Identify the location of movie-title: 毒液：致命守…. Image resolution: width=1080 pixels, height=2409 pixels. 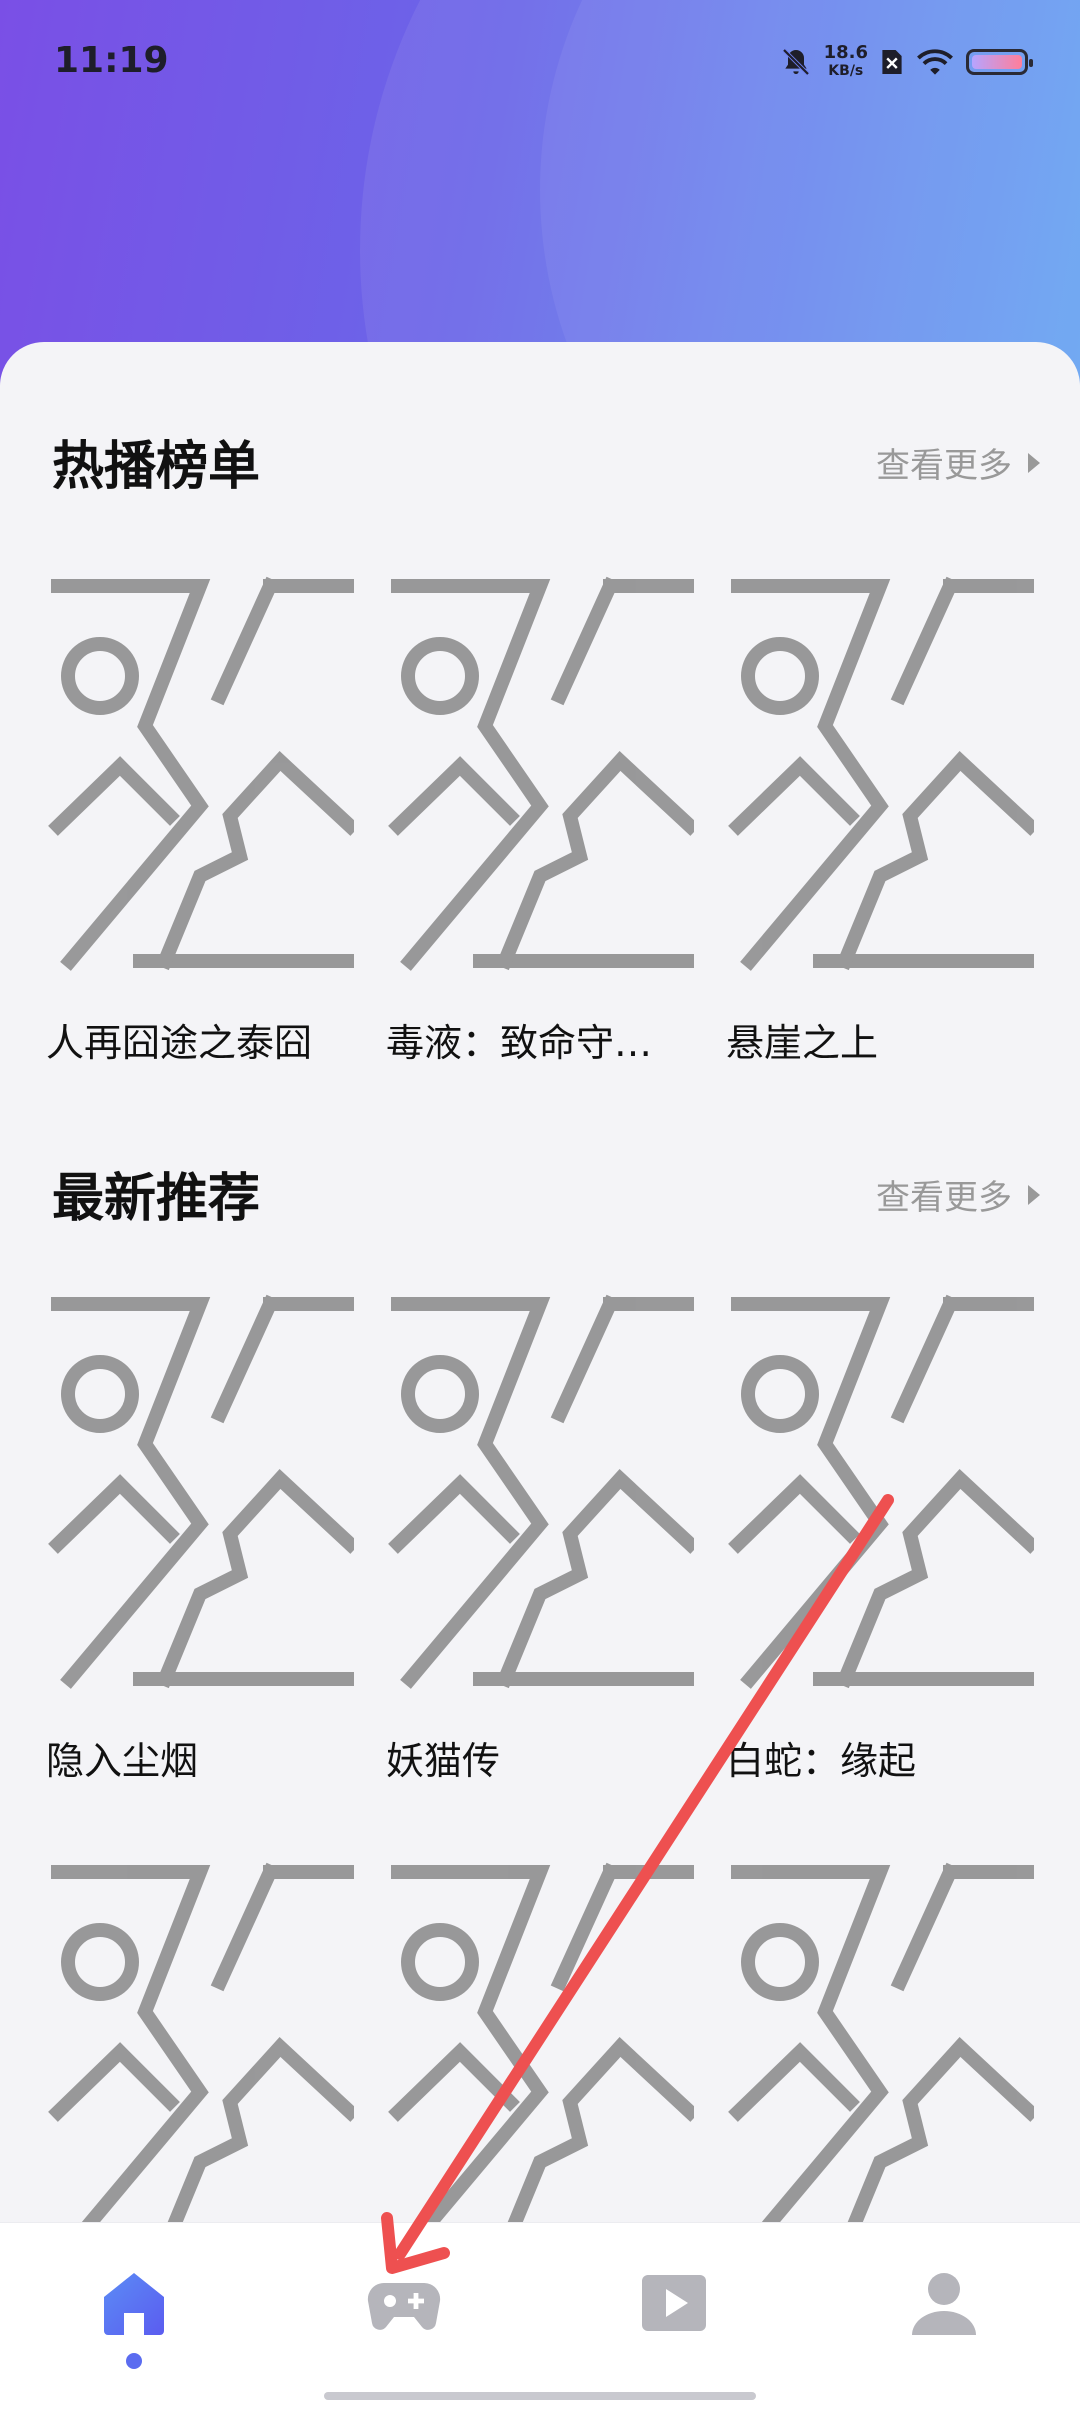
(519, 1043).